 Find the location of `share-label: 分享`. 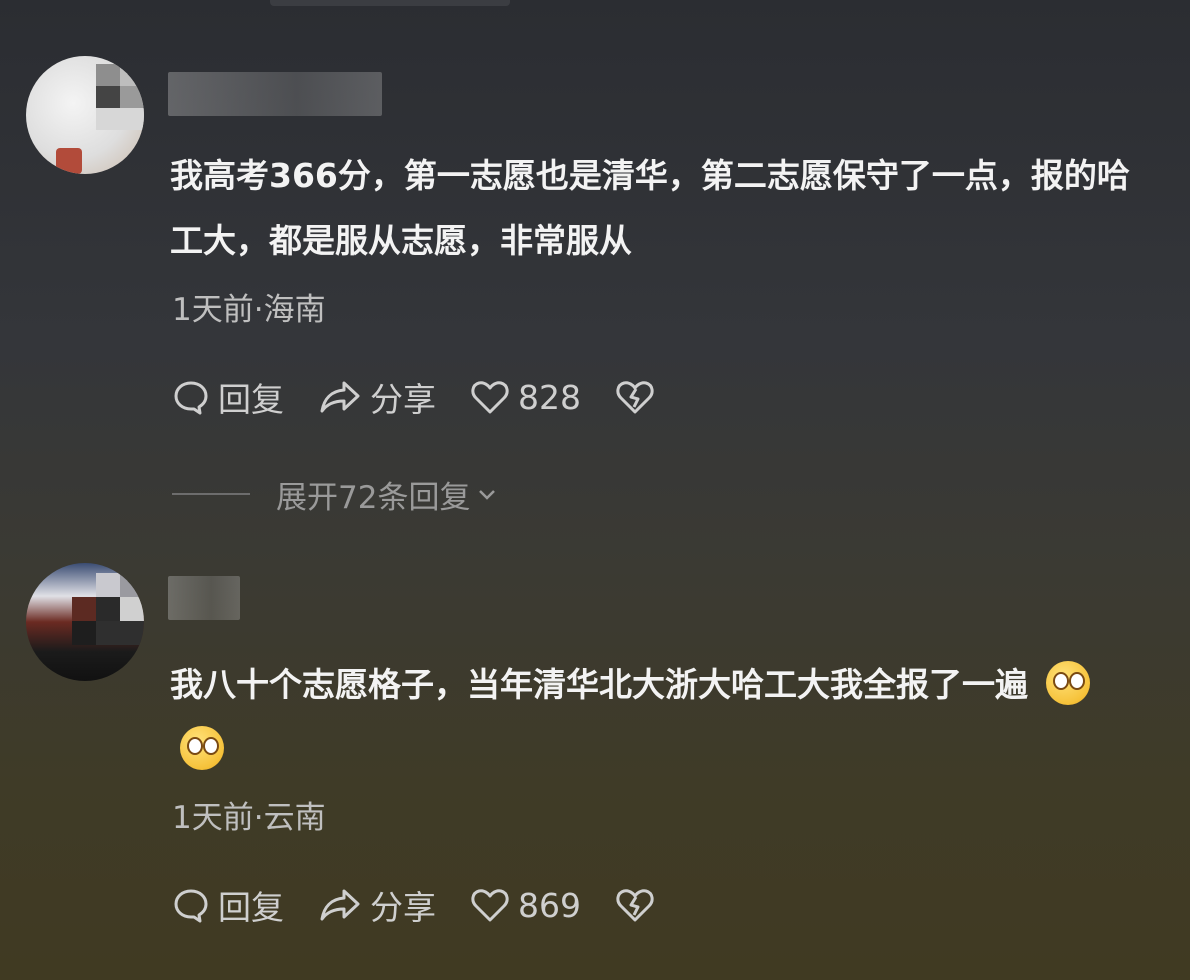

share-label: 分享 is located at coordinates (403, 907).